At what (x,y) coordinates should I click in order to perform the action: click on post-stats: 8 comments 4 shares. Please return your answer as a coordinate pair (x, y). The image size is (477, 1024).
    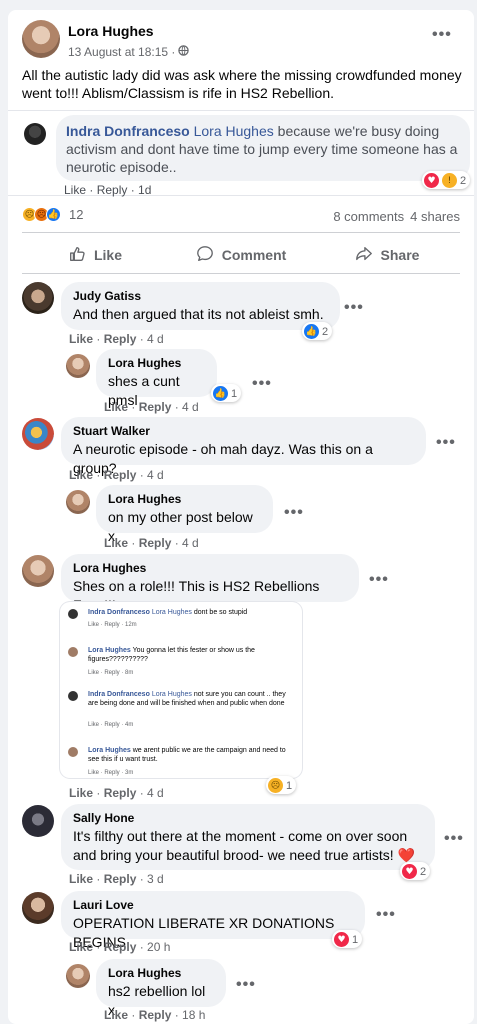
    Looking at the image, I should click on (396, 216).